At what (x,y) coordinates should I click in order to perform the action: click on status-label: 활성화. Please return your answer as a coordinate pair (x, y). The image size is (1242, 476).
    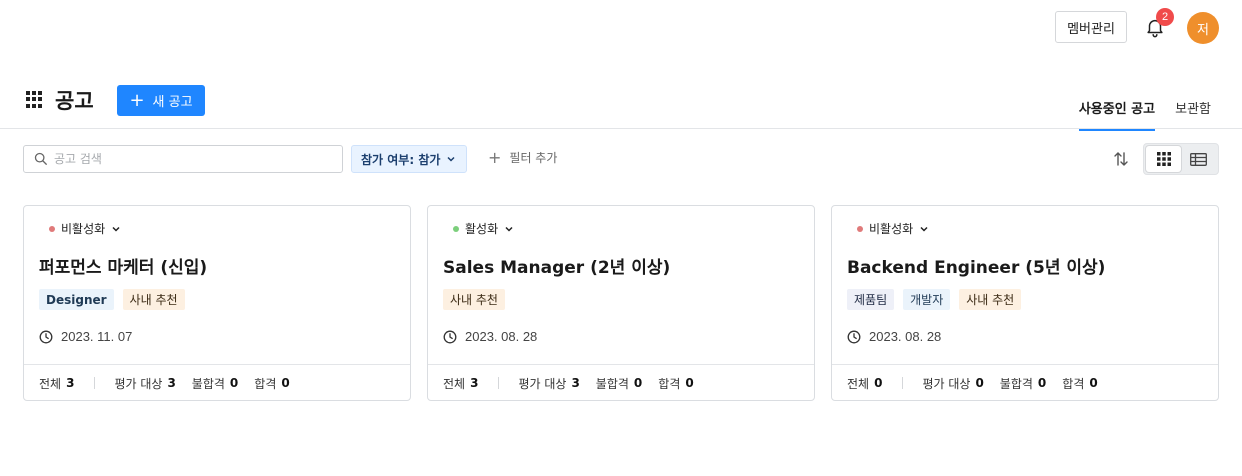
    Looking at the image, I should click on (482, 229).